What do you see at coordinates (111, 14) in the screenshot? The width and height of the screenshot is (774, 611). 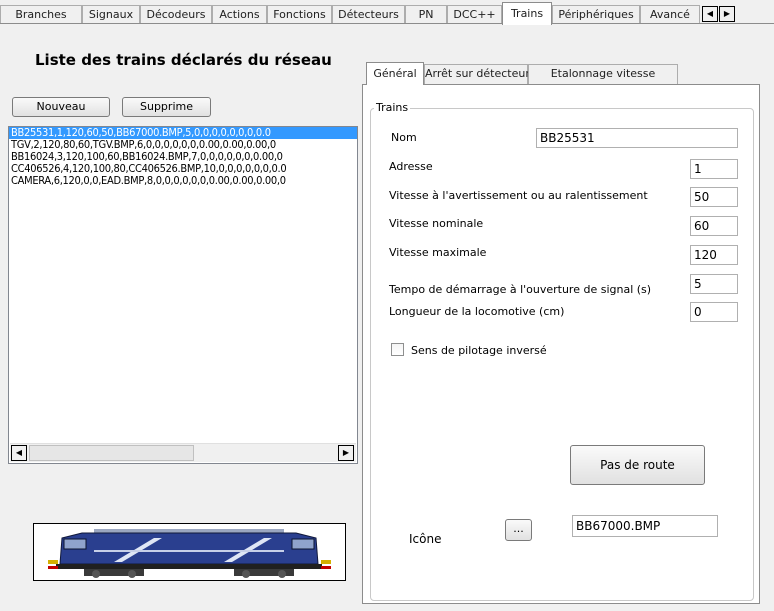 I see `tab-signaux: Signaux` at bounding box center [111, 14].